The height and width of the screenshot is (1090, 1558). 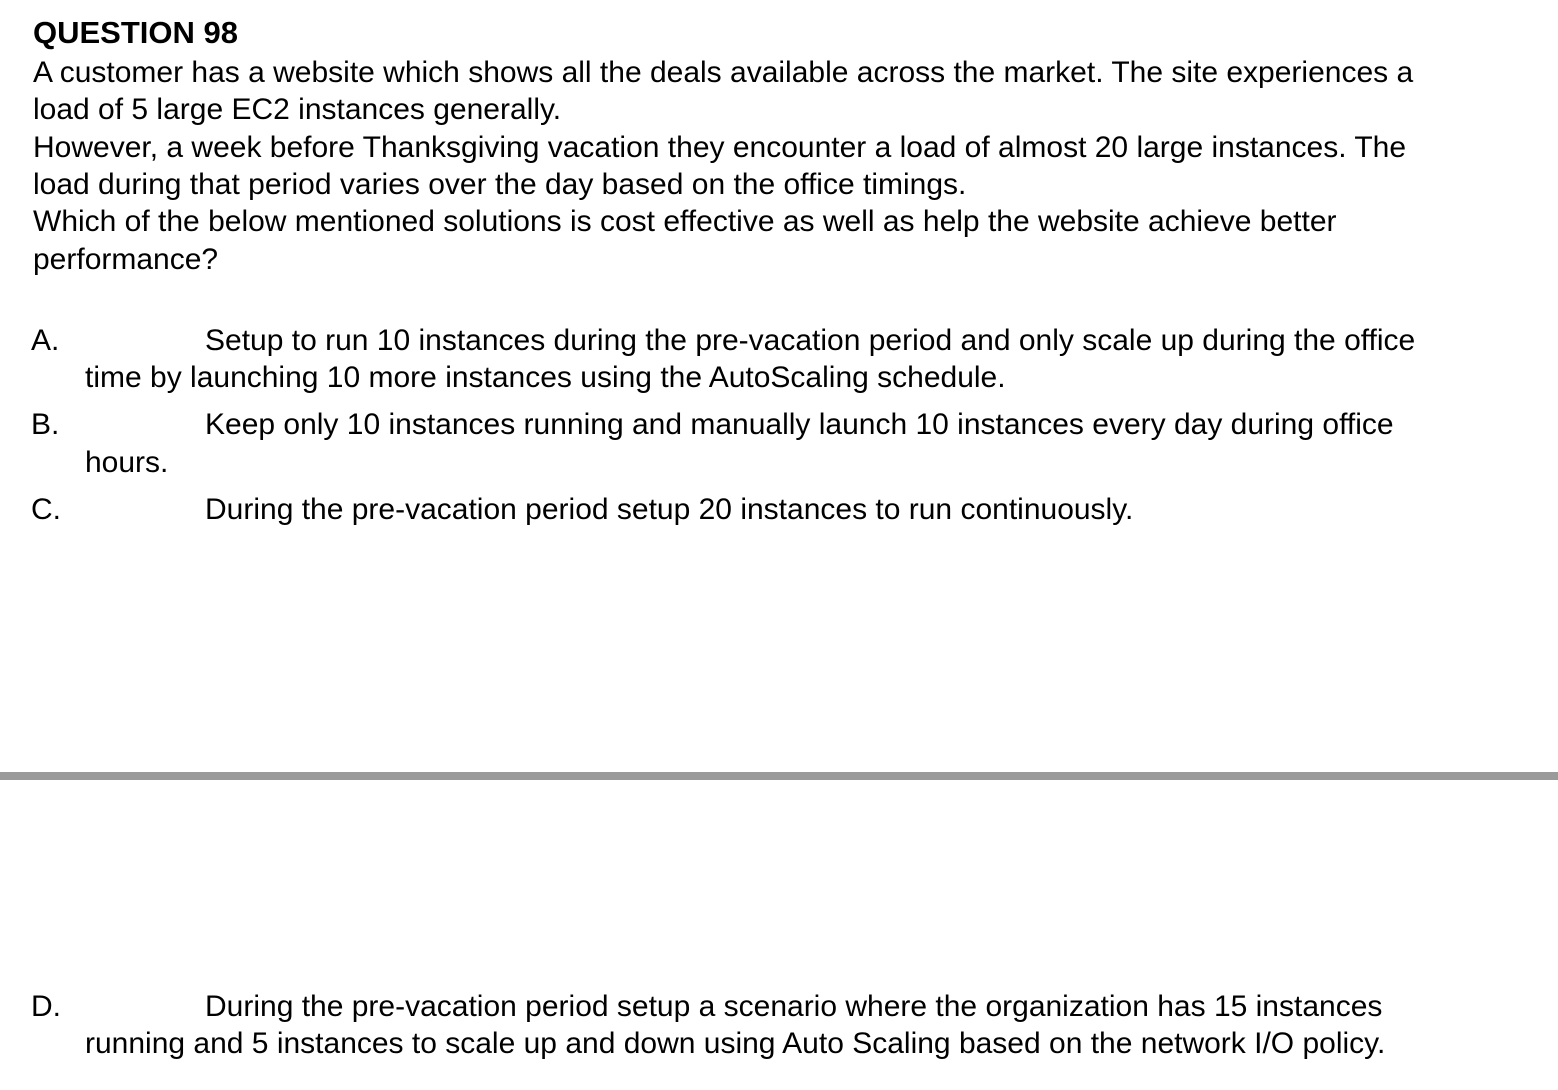 What do you see at coordinates (297, 109) in the screenshot?
I see `question-line-2: load of 5 large EC2 instances generally.` at bounding box center [297, 109].